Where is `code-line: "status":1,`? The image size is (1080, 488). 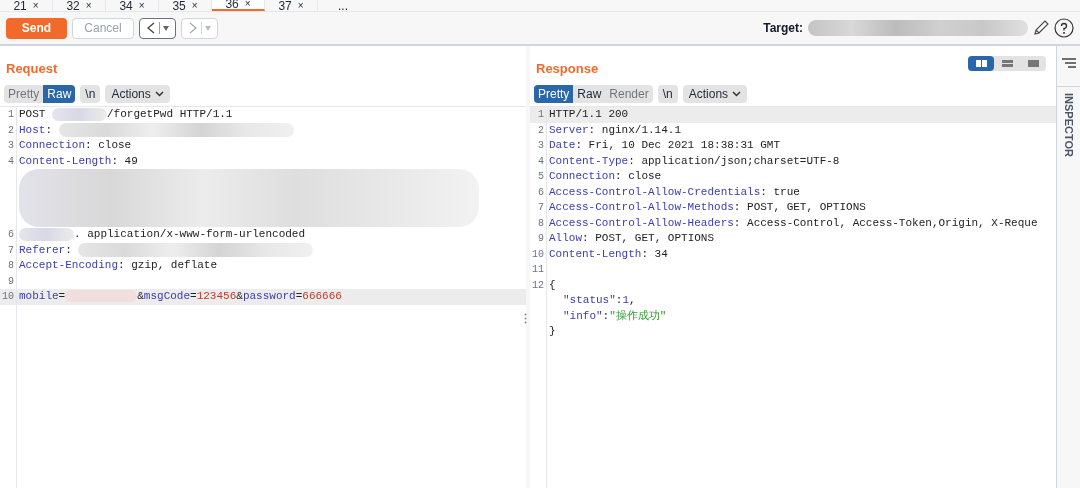 code-line: "status":1, is located at coordinates (599, 300).